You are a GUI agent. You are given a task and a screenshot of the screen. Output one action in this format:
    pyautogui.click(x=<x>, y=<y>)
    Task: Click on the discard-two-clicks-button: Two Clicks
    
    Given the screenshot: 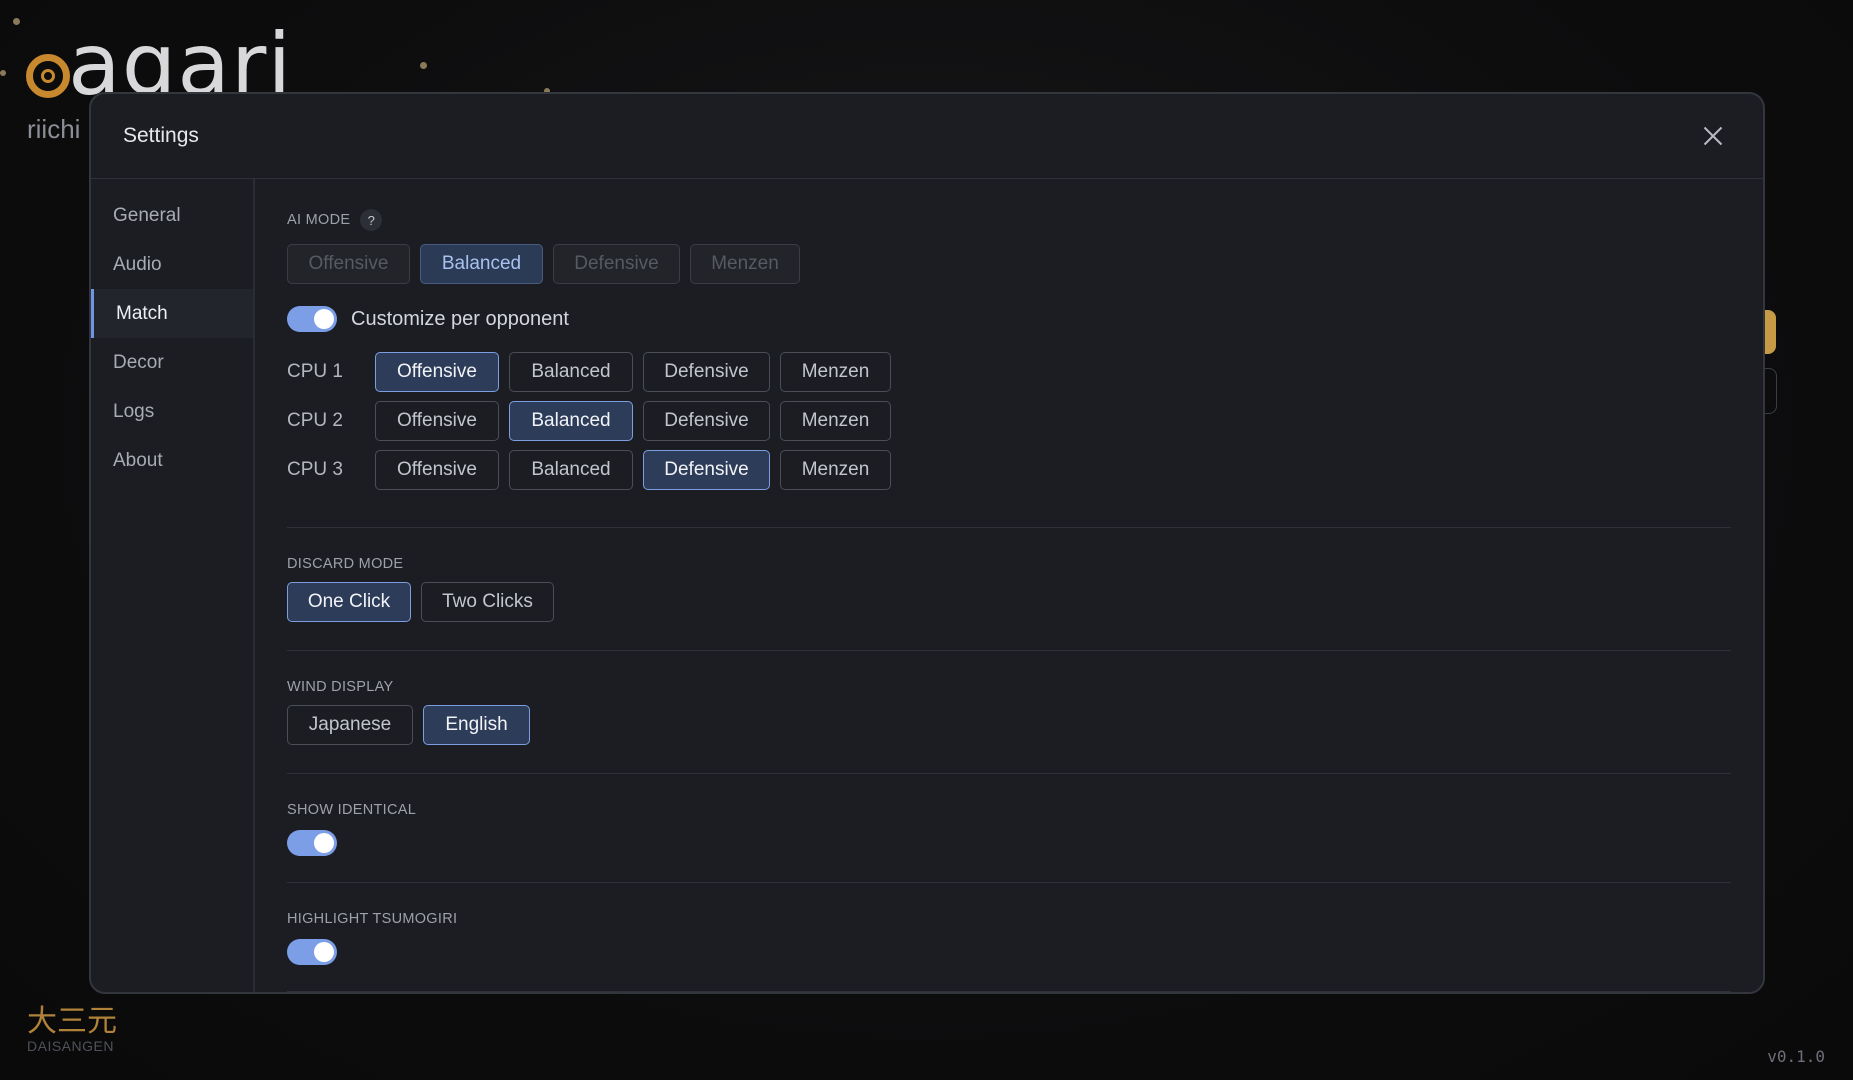 What is the action you would take?
    pyautogui.click(x=487, y=602)
    